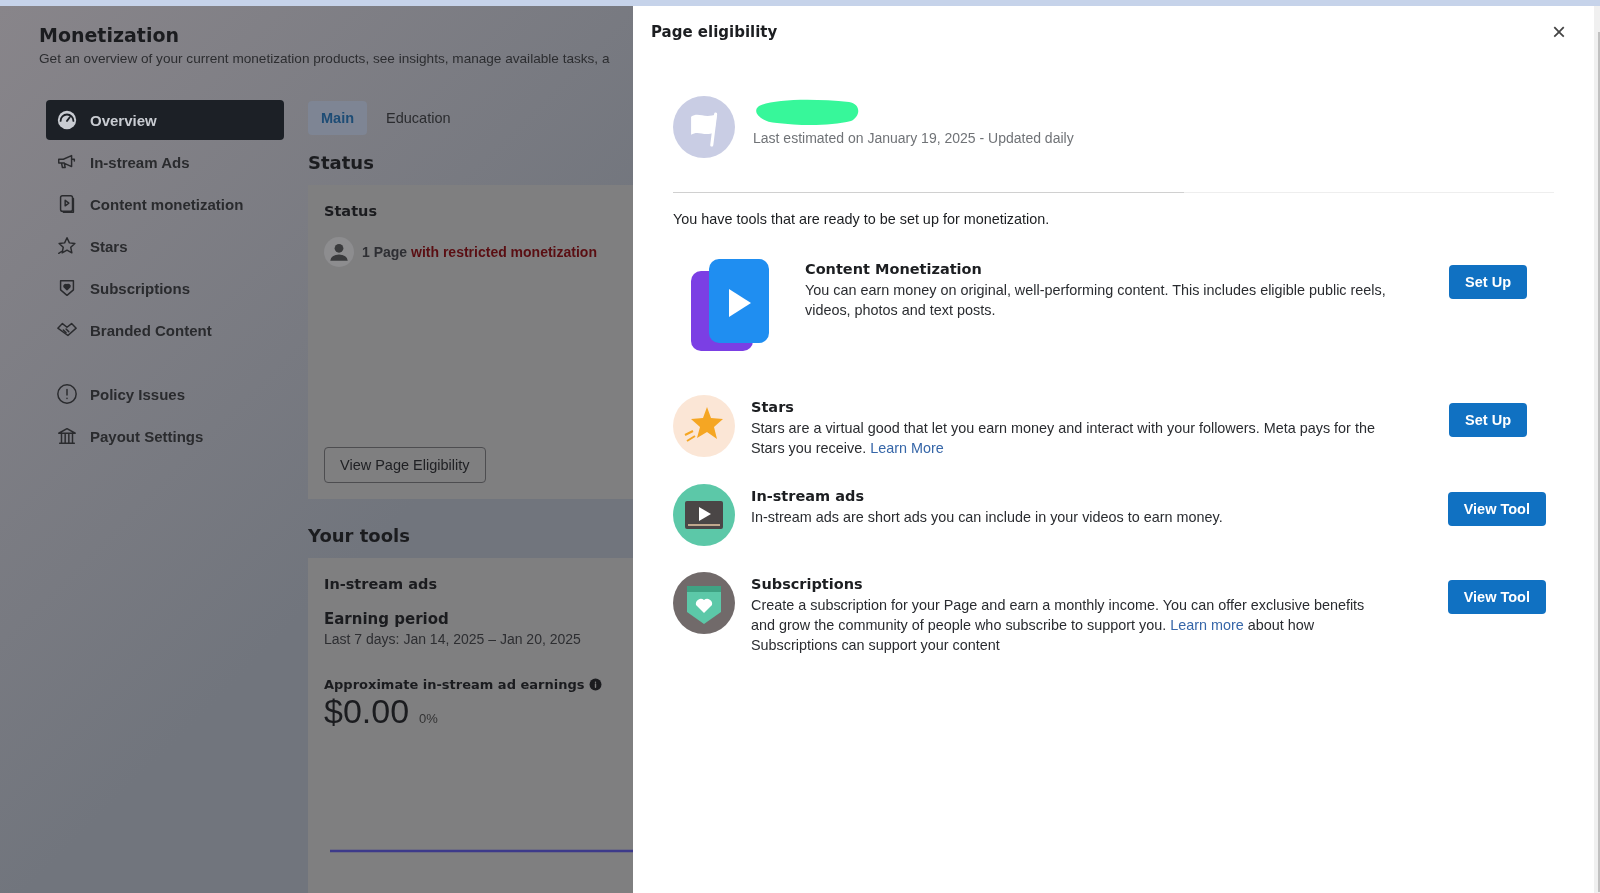 The width and height of the screenshot is (1600, 893). What do you see at coordinates (773, 407) in the screenshot?
I see `tool-title: Stars` at bounding box center [773, 407].